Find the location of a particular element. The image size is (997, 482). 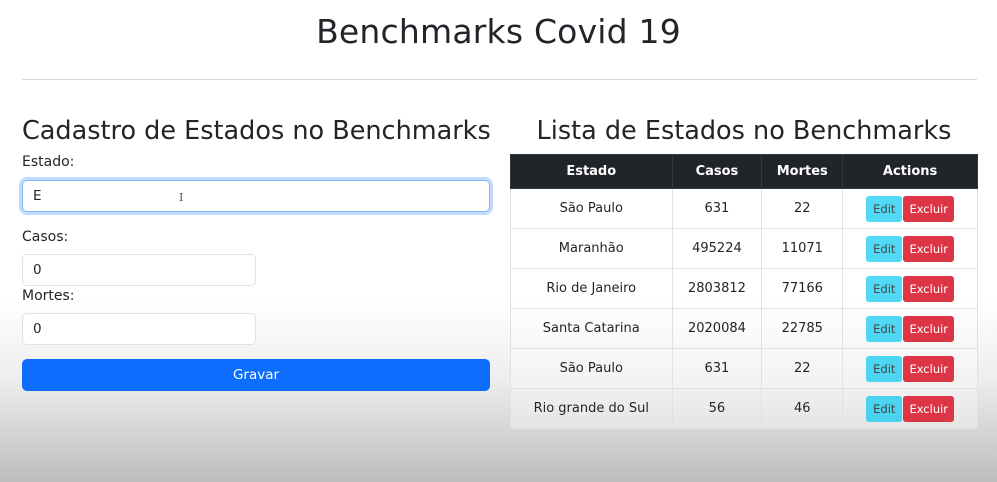

cell-casos: 2803812 is located at coordinates (717, 288).